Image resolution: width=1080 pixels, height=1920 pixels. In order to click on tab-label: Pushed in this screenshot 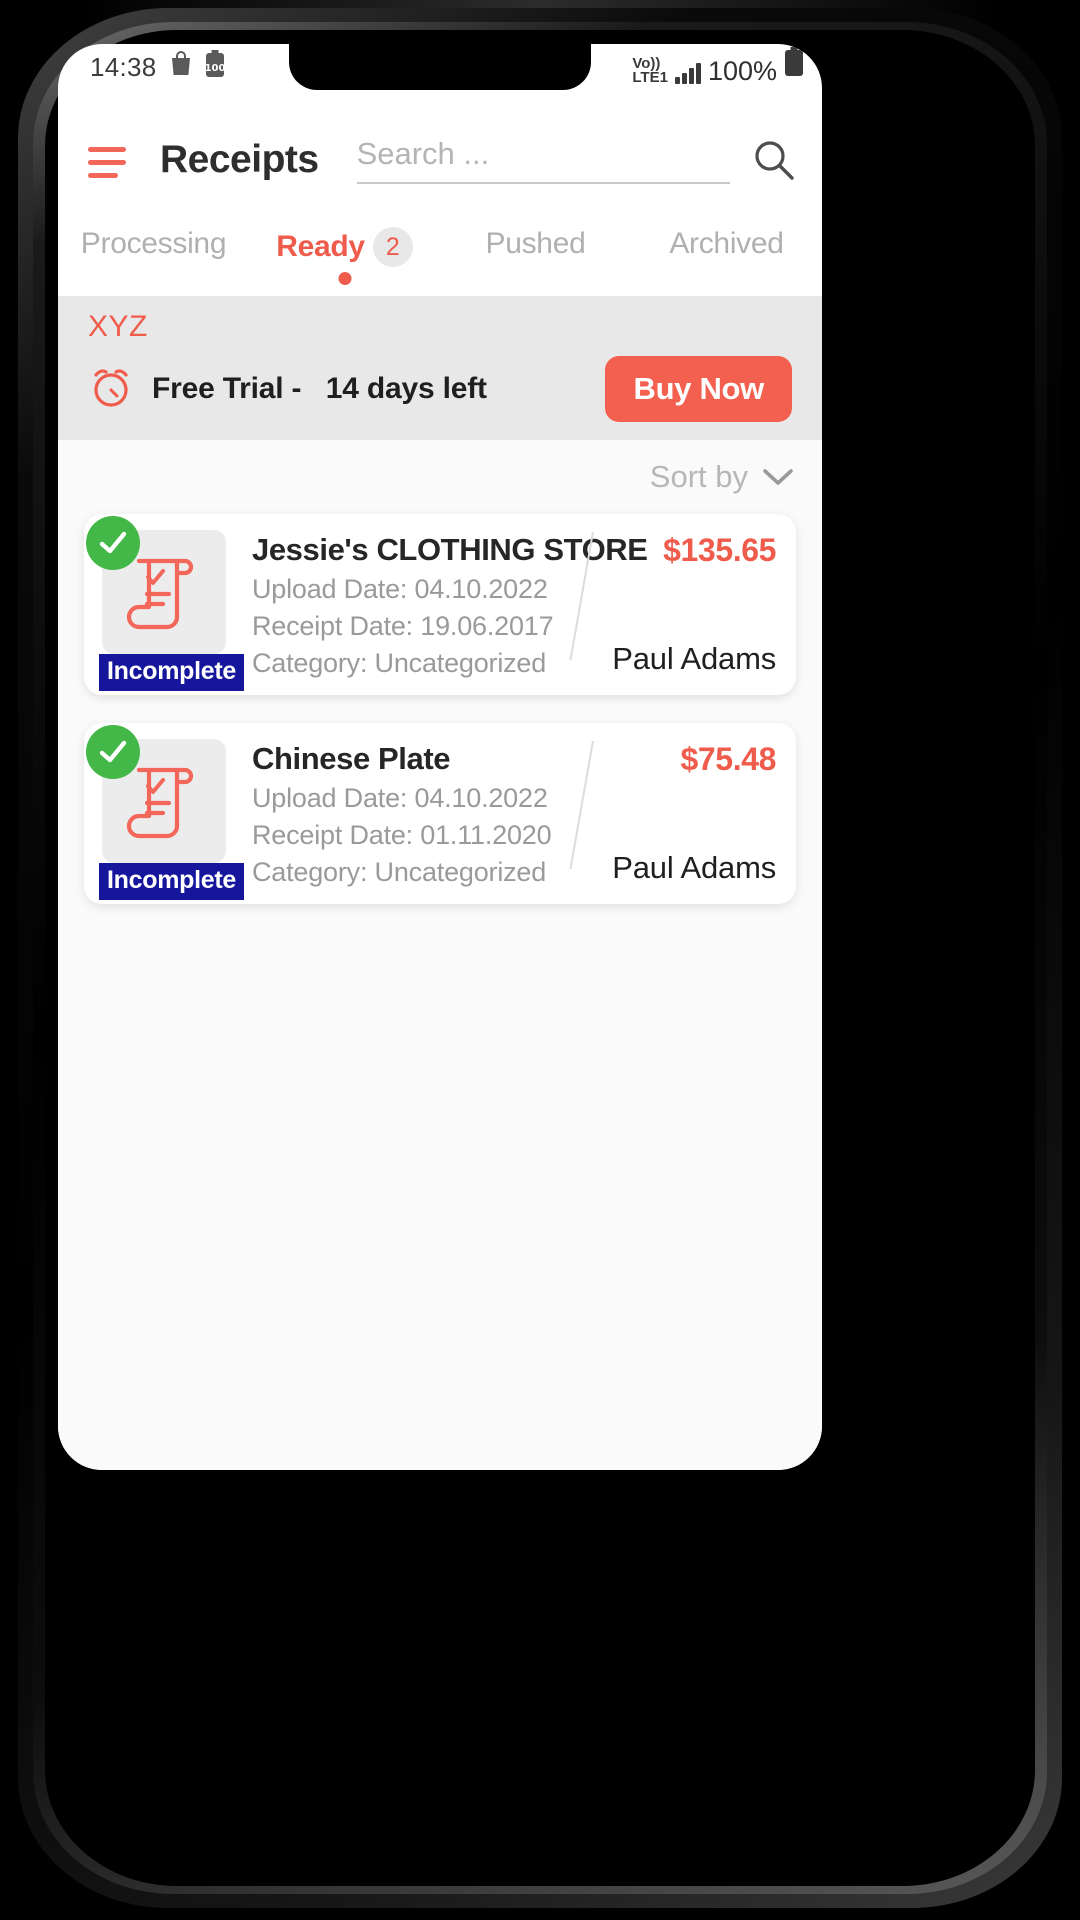, I will do `click(535, 243)`.